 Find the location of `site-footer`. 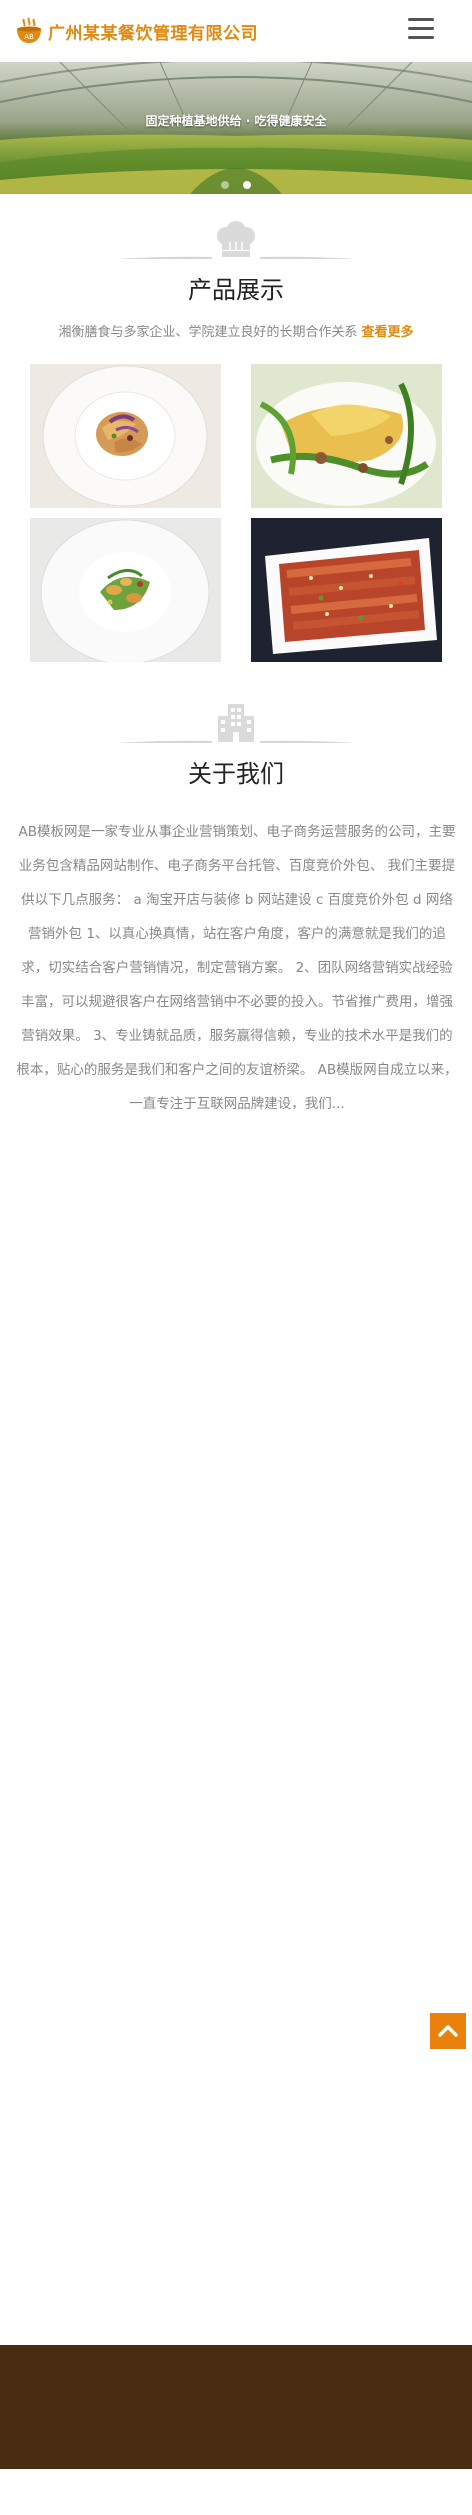

site-footer is located at coordinates (236, 2407).